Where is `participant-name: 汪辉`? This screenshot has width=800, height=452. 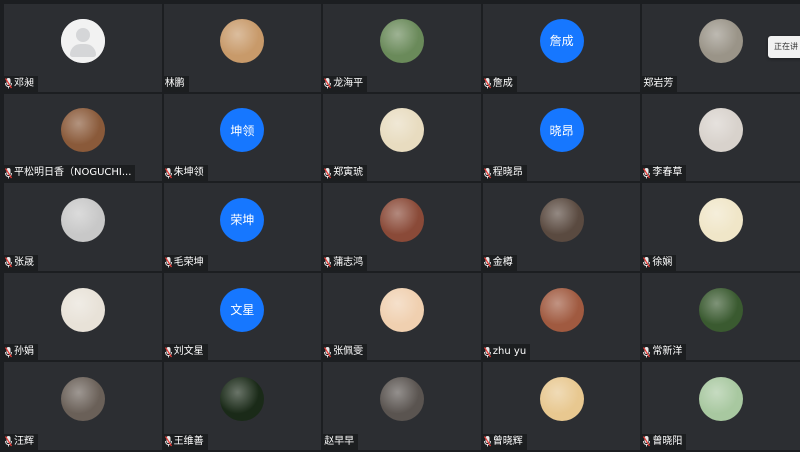 participant-name: 汪辉 is located at coordinates (24, 441).